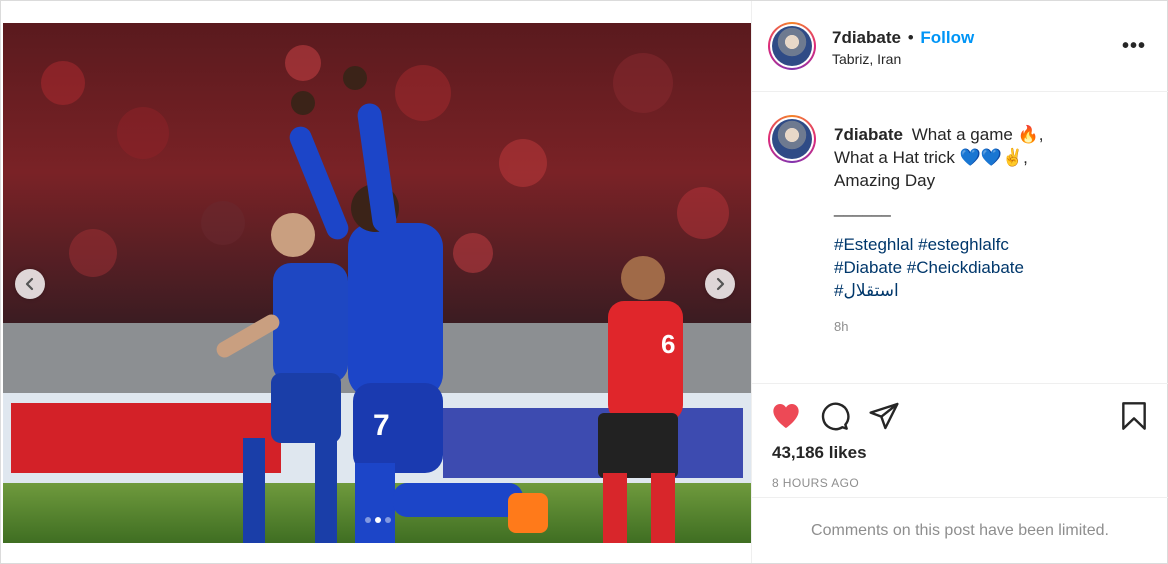 The height and width of the screenshot is (564, 1168). I want to click on carousel-indicator, so click(378, 520).